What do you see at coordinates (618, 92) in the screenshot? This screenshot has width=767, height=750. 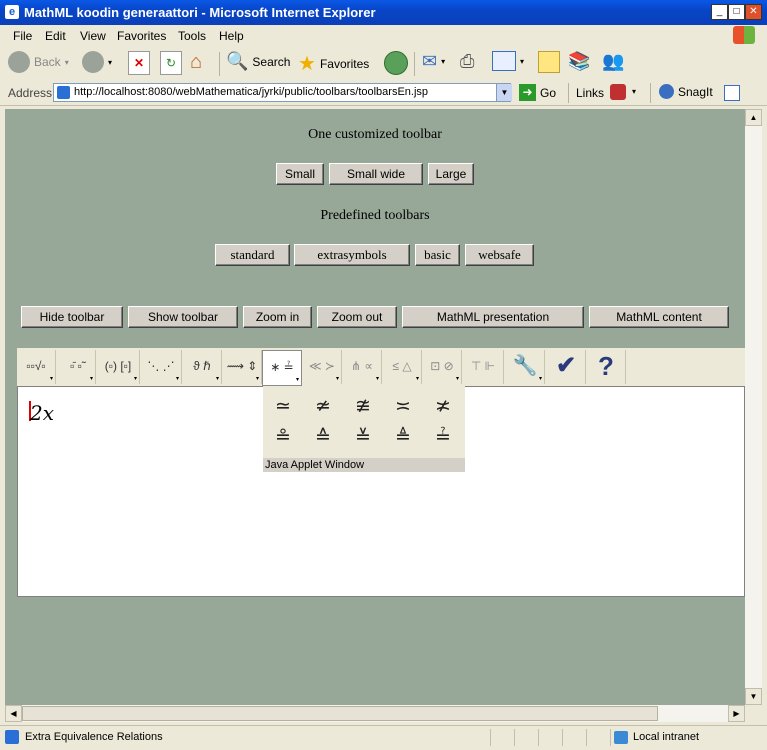 I see `links-page-icon` at bounding box center [618, 92].